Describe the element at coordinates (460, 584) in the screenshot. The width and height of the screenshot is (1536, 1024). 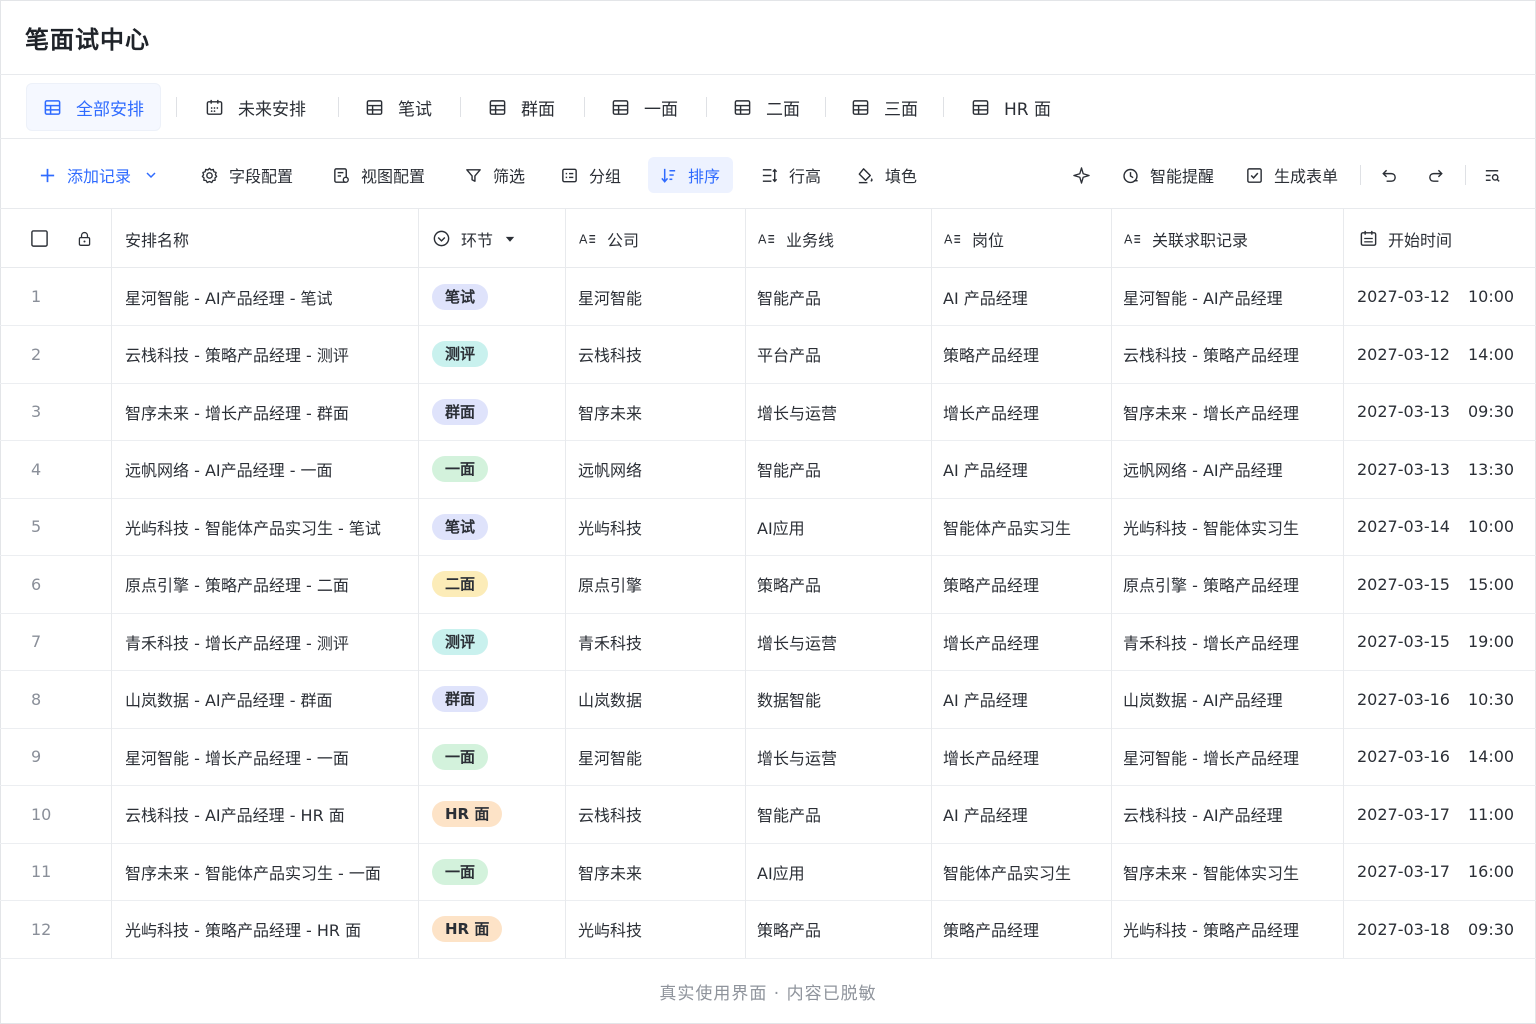
I see `stage-cell: 二面` at that location.